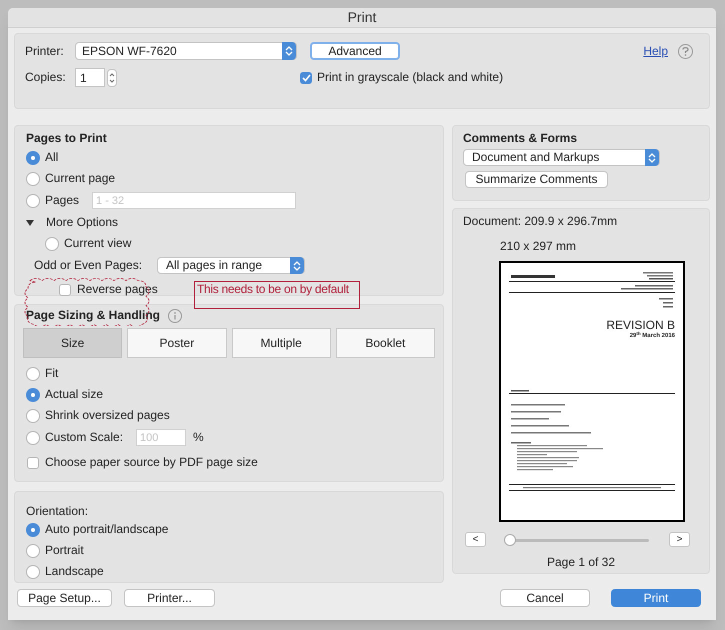 The height and width of the screenshot is (630, 725). I want to click on option-label: Custom Scale:, so click(84, 437).